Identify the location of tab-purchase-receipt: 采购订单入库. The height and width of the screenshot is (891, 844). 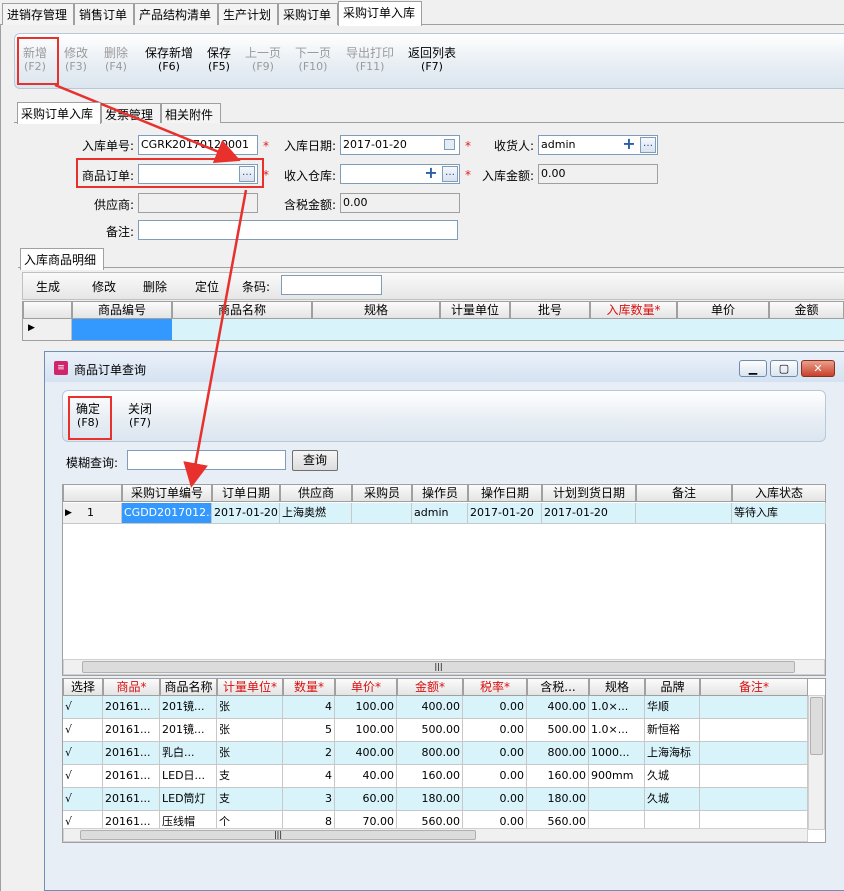
(380, 13).